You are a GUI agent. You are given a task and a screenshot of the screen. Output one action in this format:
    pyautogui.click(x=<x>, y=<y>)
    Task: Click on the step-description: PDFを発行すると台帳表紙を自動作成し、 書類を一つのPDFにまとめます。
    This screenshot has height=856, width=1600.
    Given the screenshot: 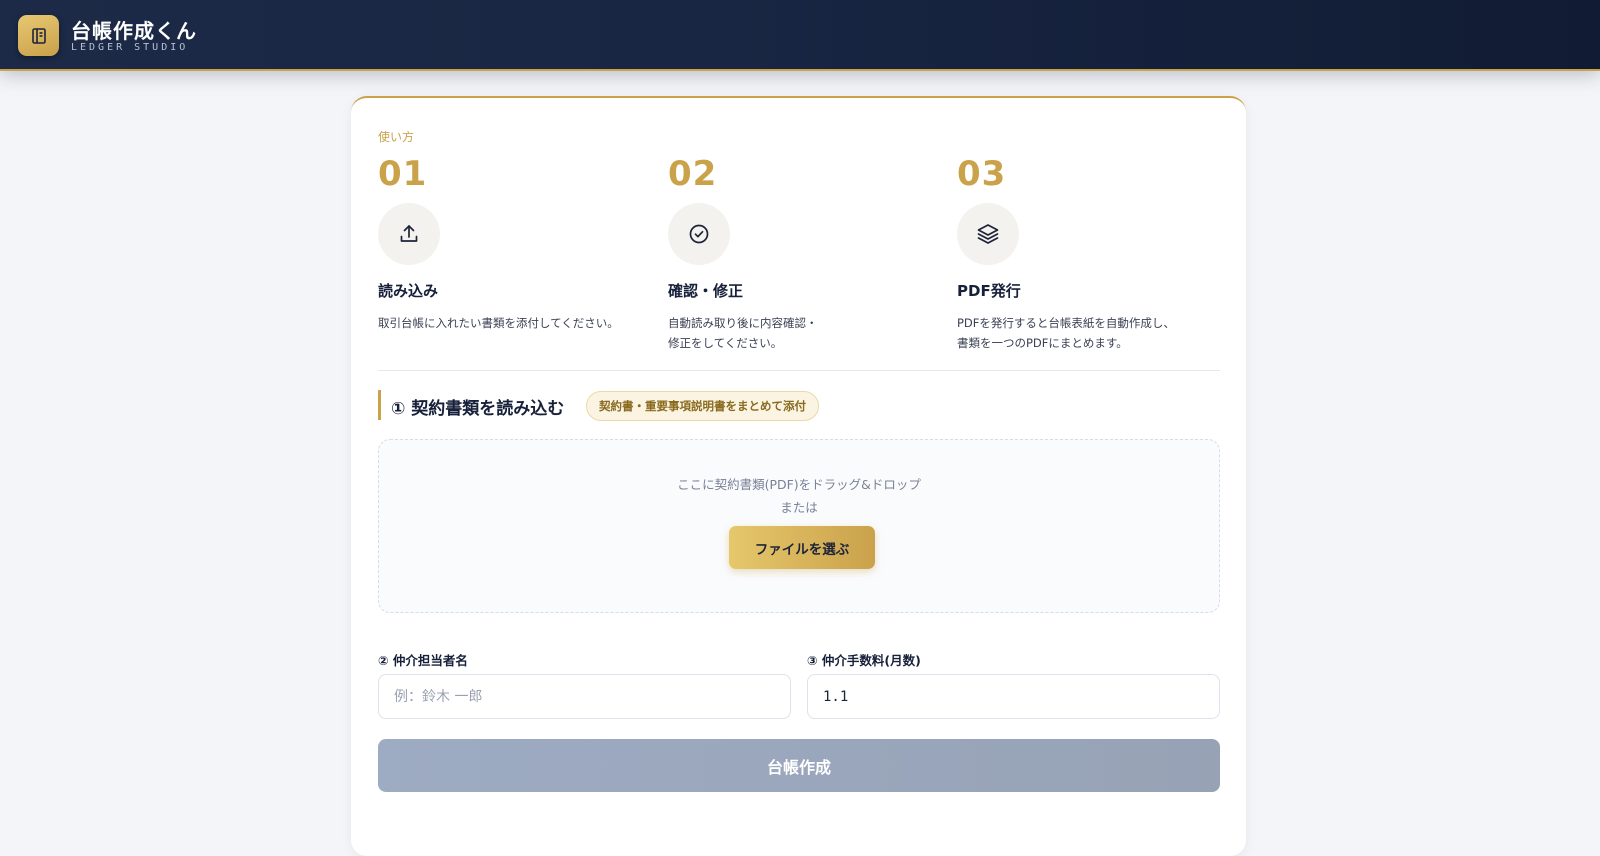 What is the action you would take?
    pyautogui.click(x=1066, y=333)
    